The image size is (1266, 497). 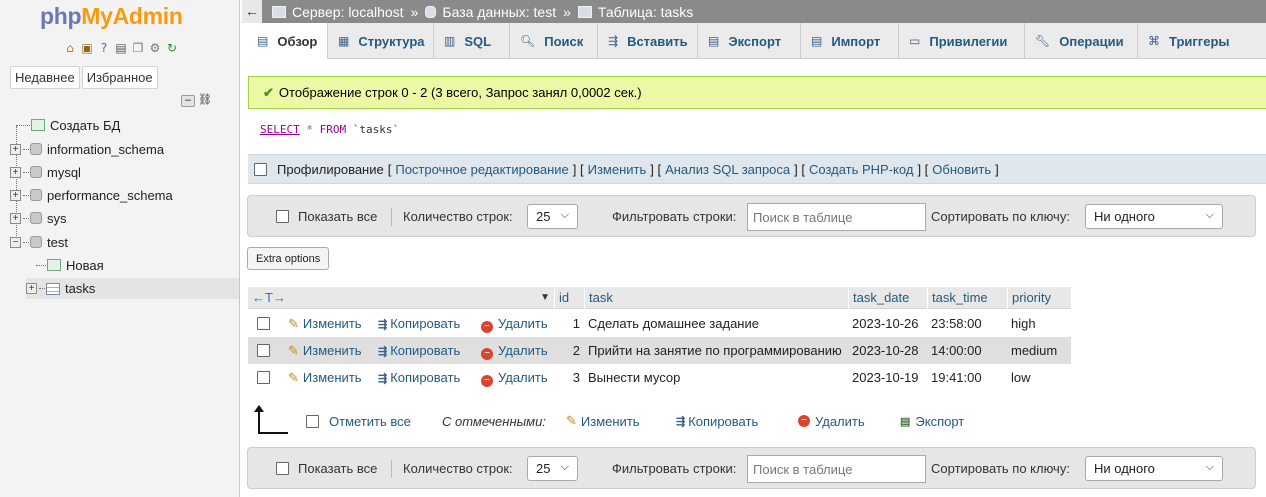 I want to click on dropdown-triangle-icon: ▼, so click(x=545, y=298).